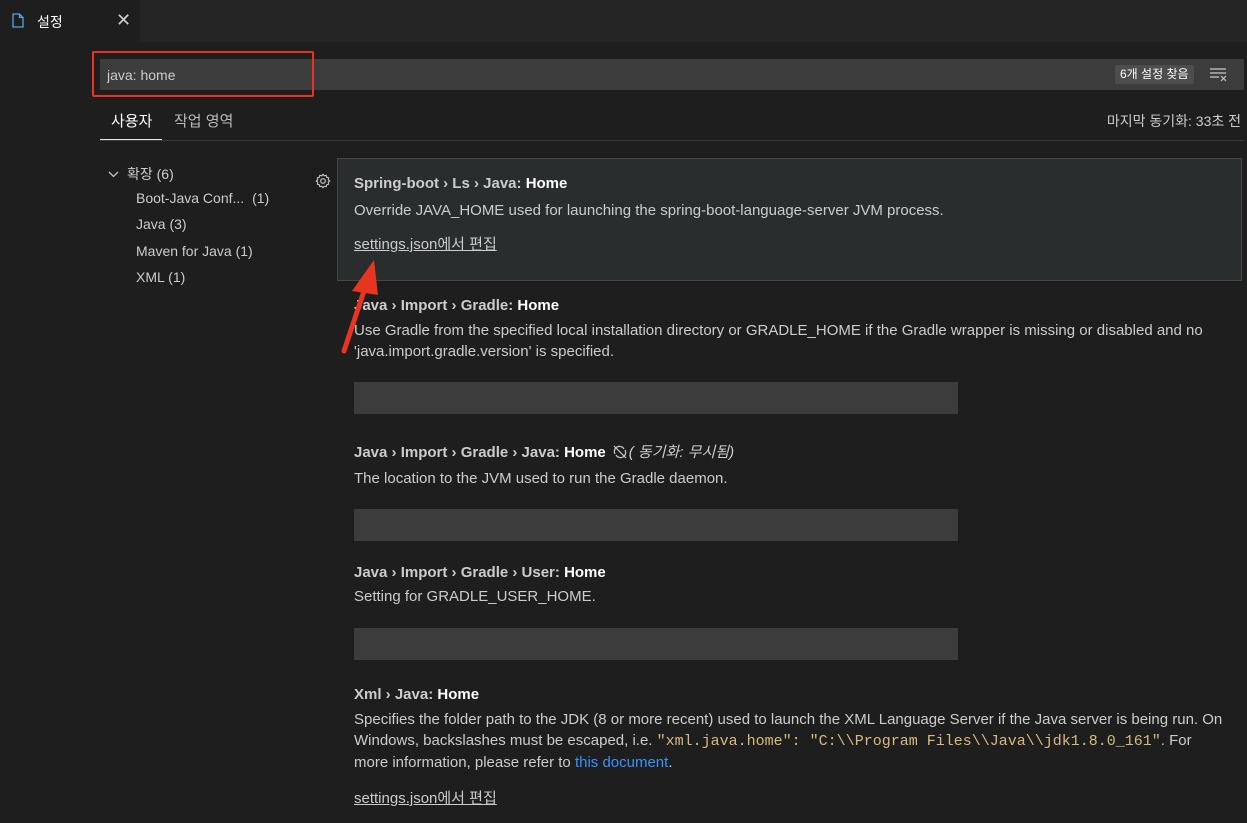 This screenshot has width=1247, height=823. What do you see at coordinates (681, 452) in the screenshot?
I see `sync-ignored-text: ( 동기화: 무시됨)` at bounding box center [681, 452].